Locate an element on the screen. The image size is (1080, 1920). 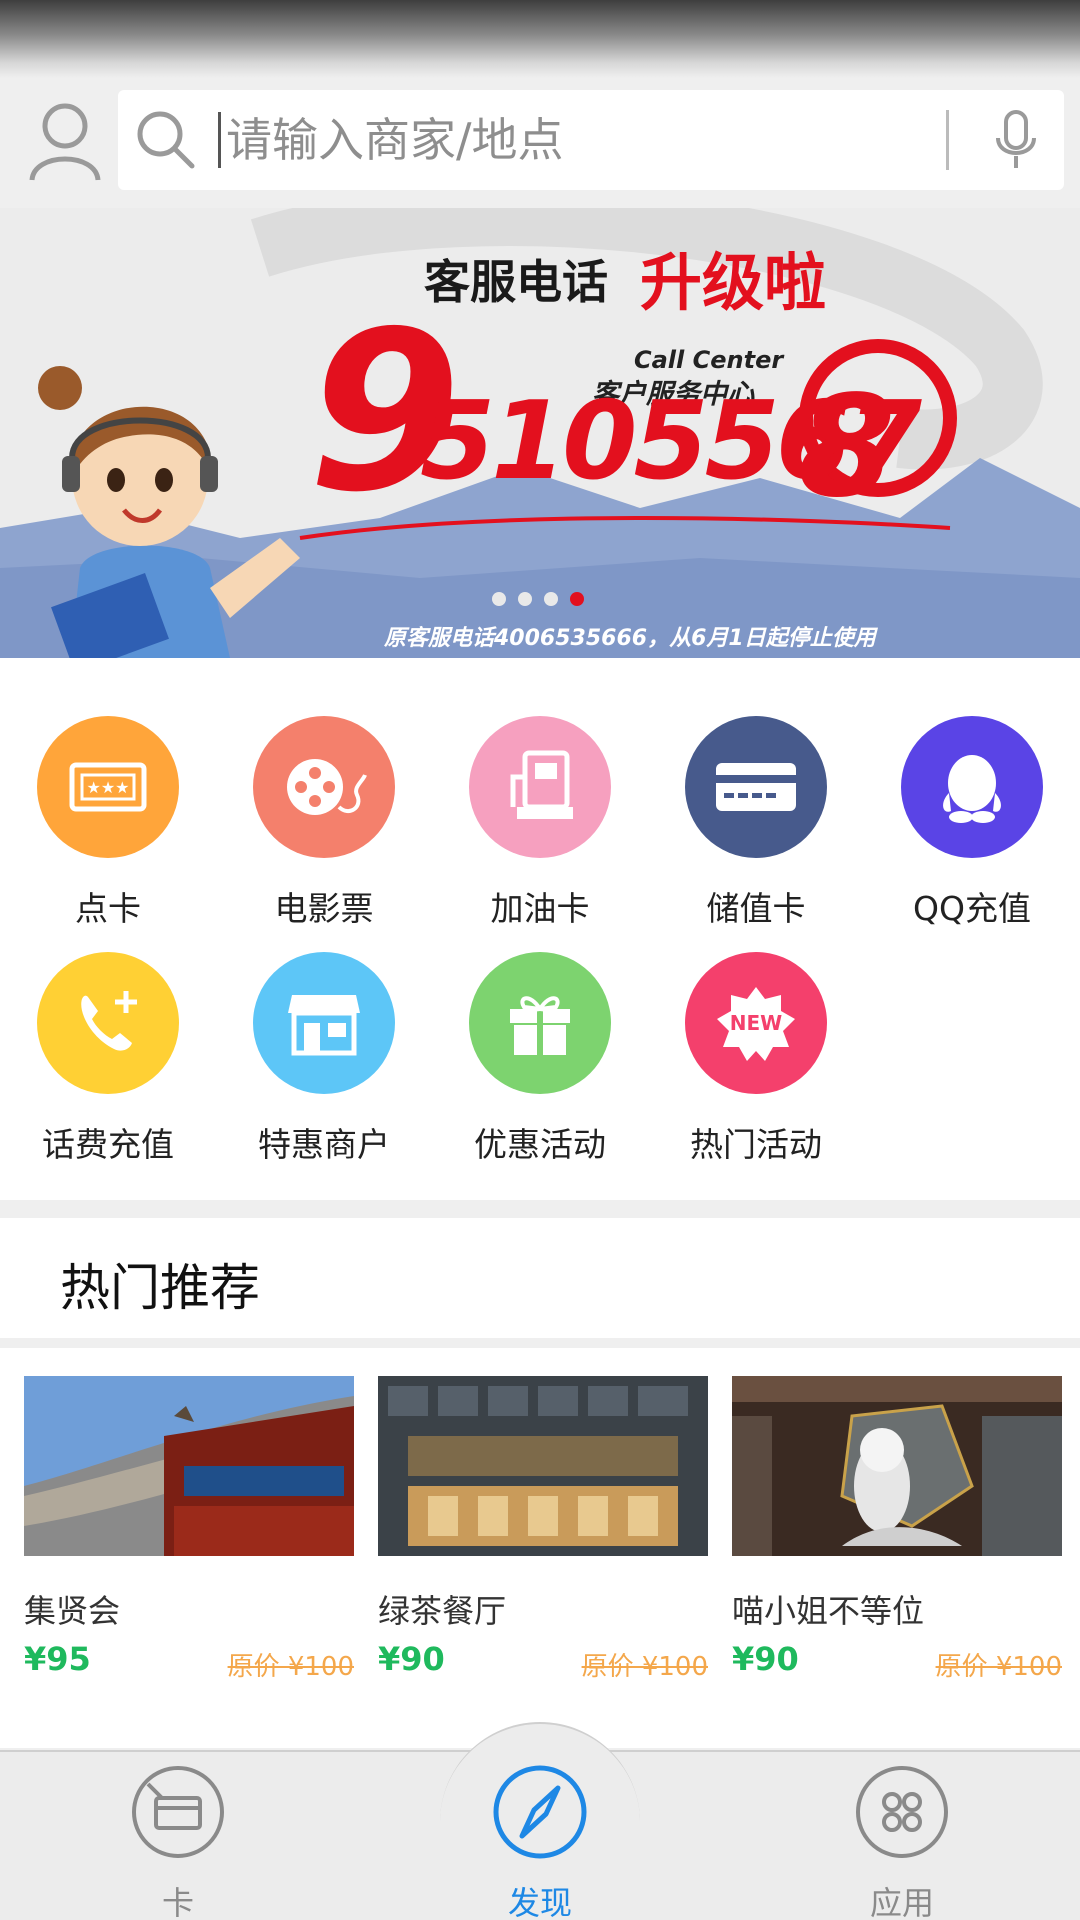
product-card: 喵小姐不等位 ¥90 原价 ¥100 is located at coordinates (897, 1530).